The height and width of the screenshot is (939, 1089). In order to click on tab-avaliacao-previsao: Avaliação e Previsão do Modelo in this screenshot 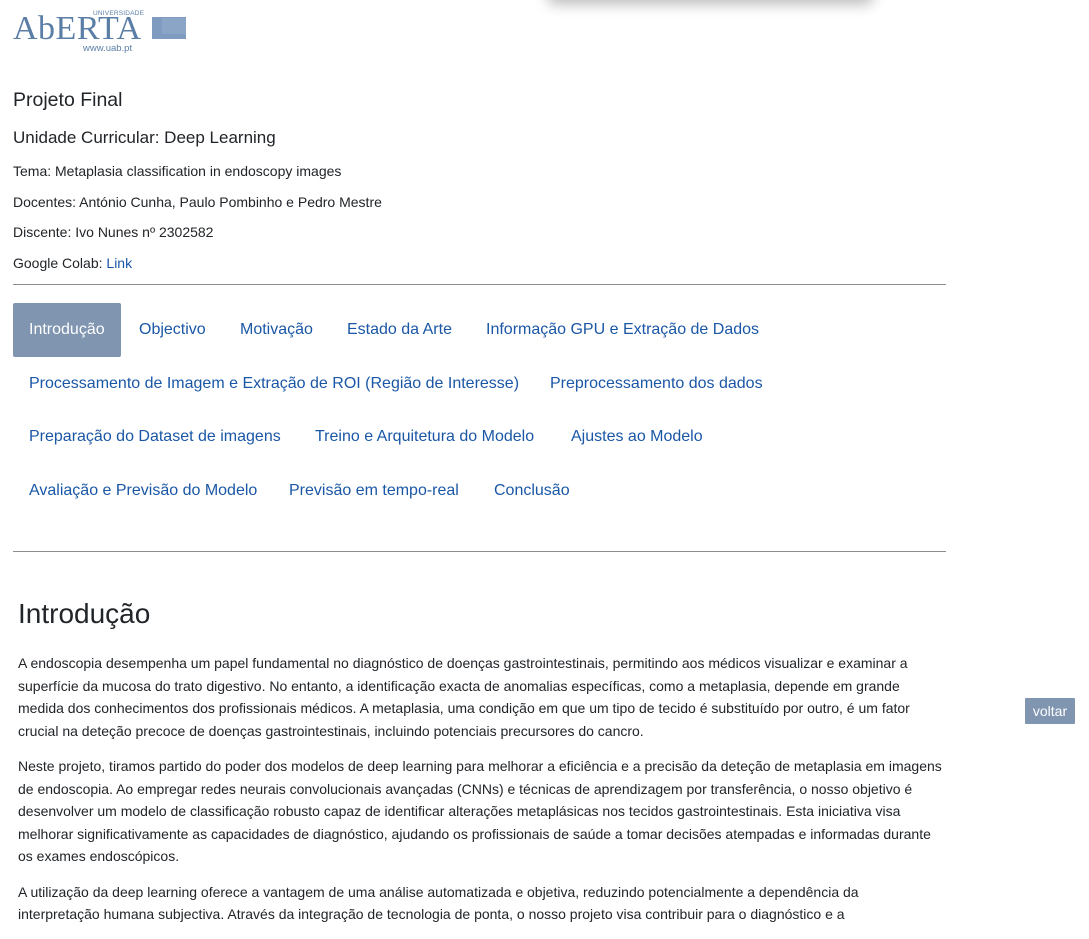, I will do `click(143, 491)`.